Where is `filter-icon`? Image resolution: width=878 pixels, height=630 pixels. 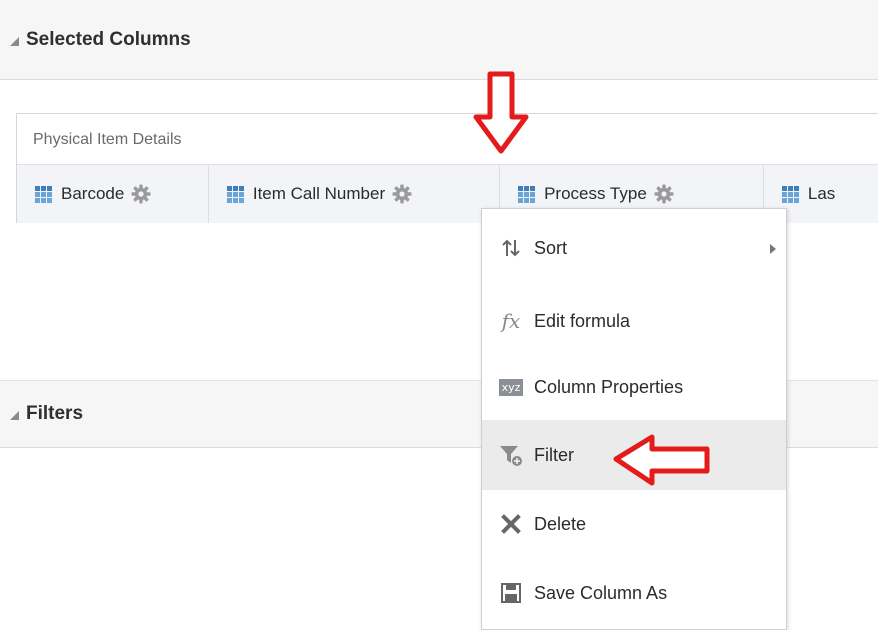 filter-icon is located at coordinates (511, 455).